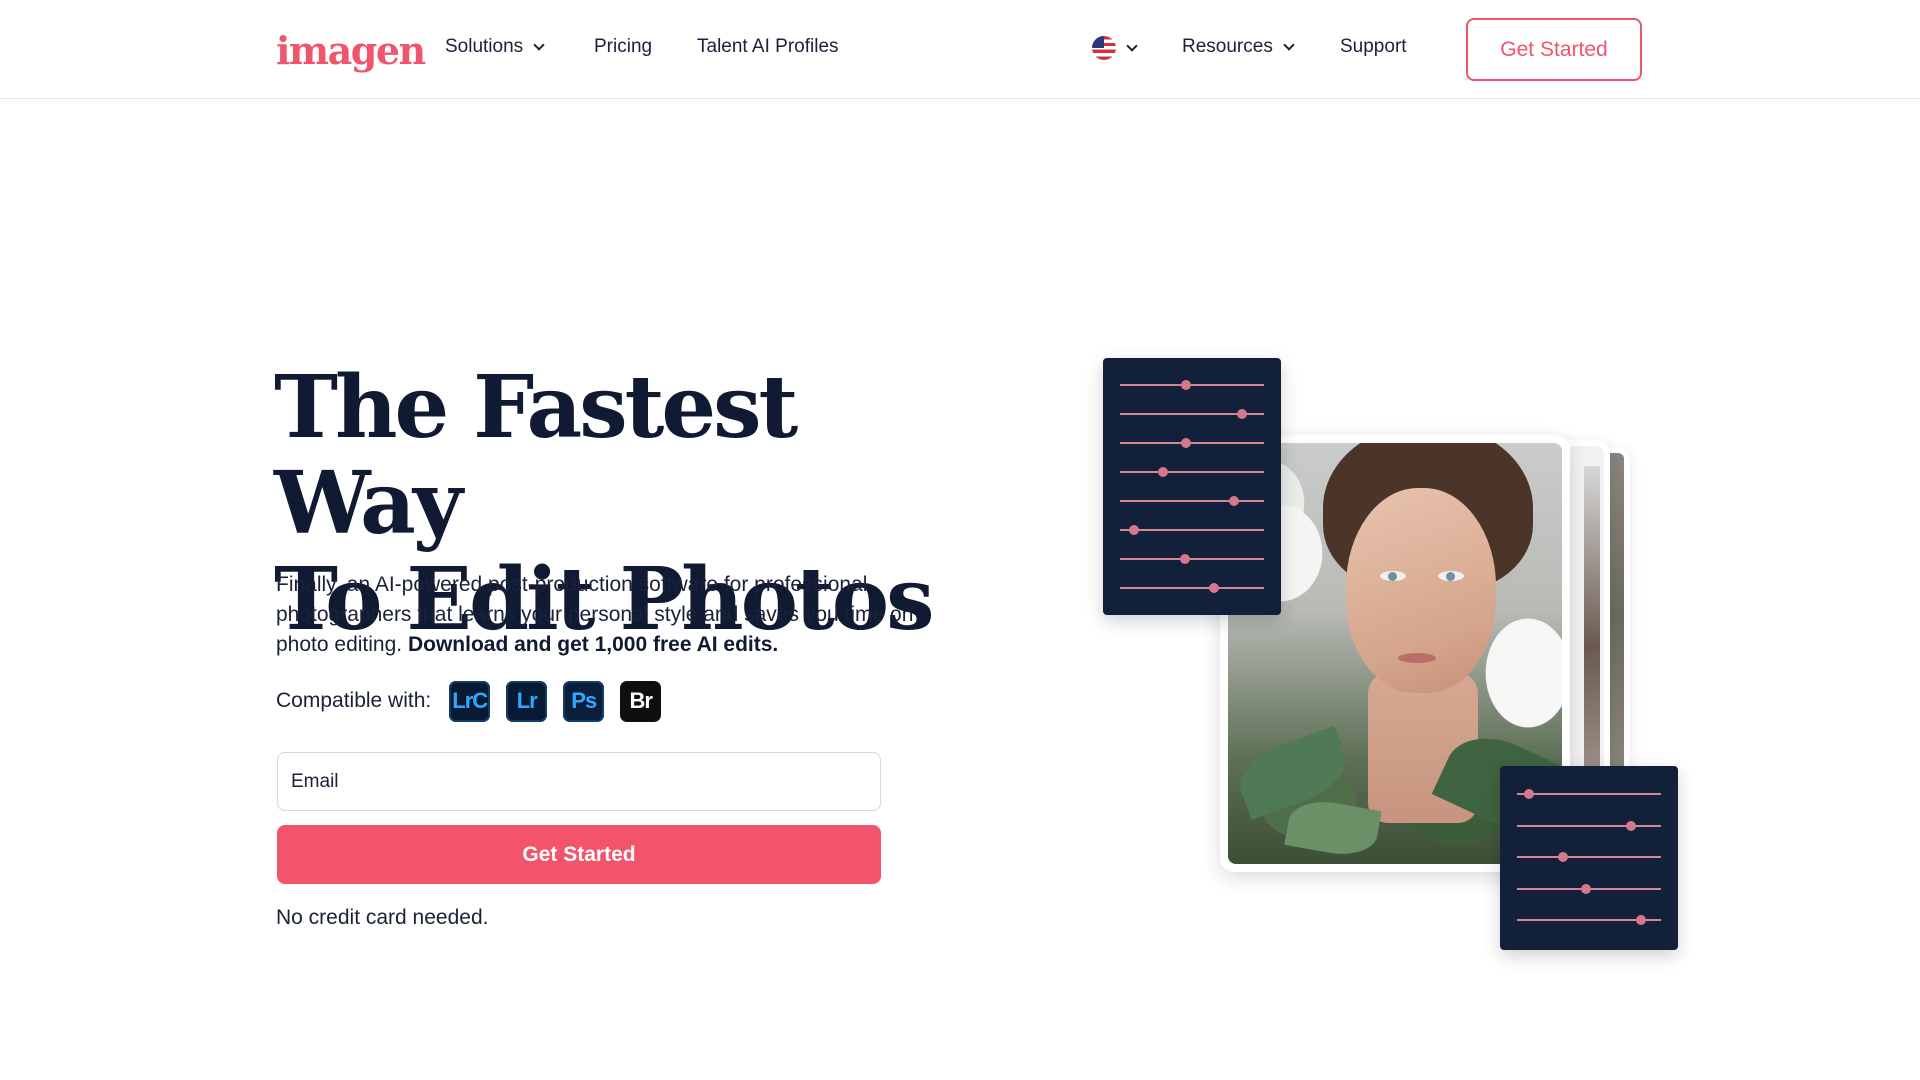 This screenshot has width=1920, height=1080. I want to click on photo-lips, so click(1417, 658).